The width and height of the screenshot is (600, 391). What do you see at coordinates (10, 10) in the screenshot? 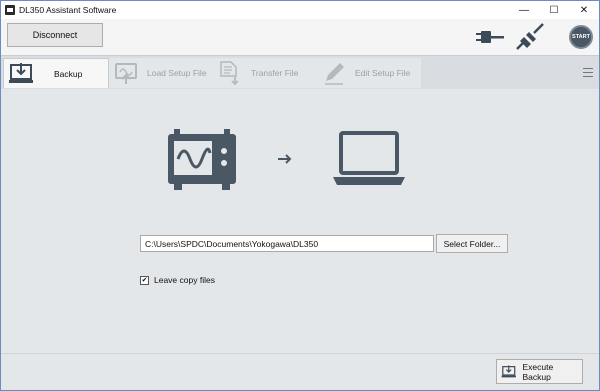
I see `app-logo-icon` at bounding box center [10, 10].